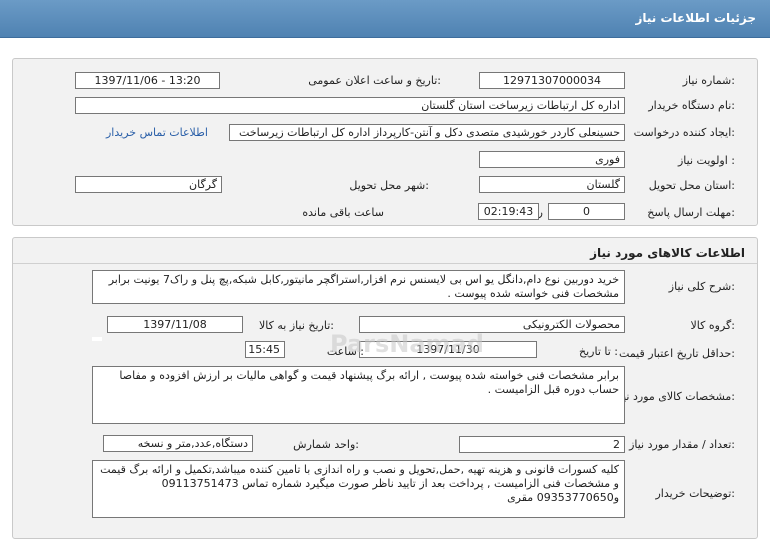  I want to click on buyer-org-field: اداره کل ارتباطات زیرساخت استان گلستان, so click(350, 105).